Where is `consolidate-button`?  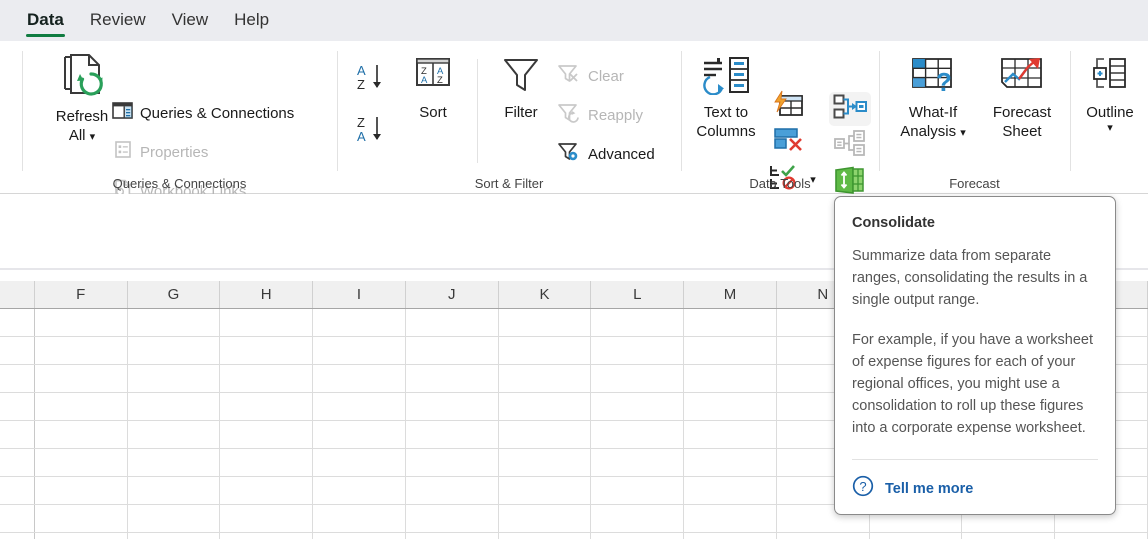
consolidate-button is located at coordinates (850, 109).